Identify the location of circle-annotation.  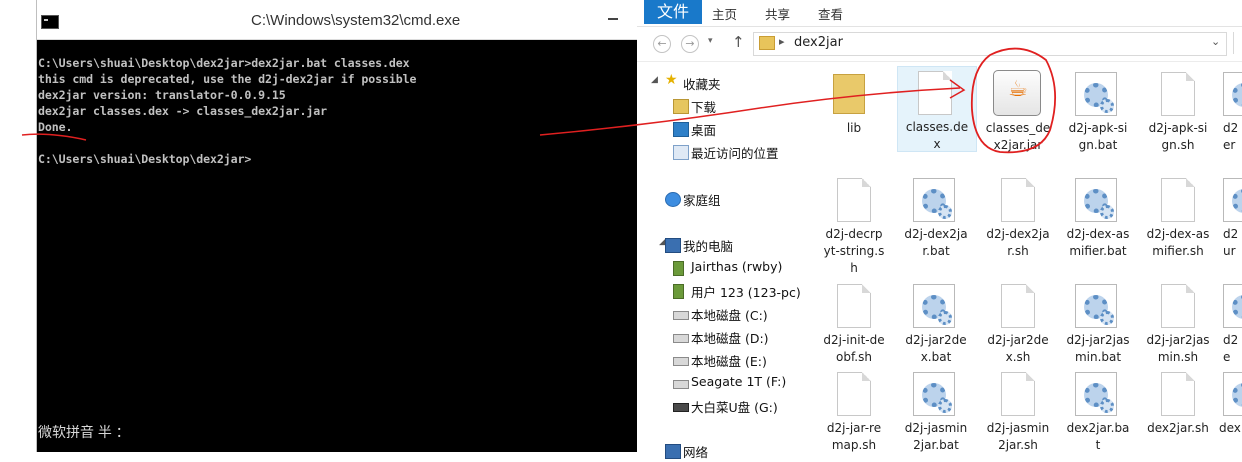
(1013, 100).